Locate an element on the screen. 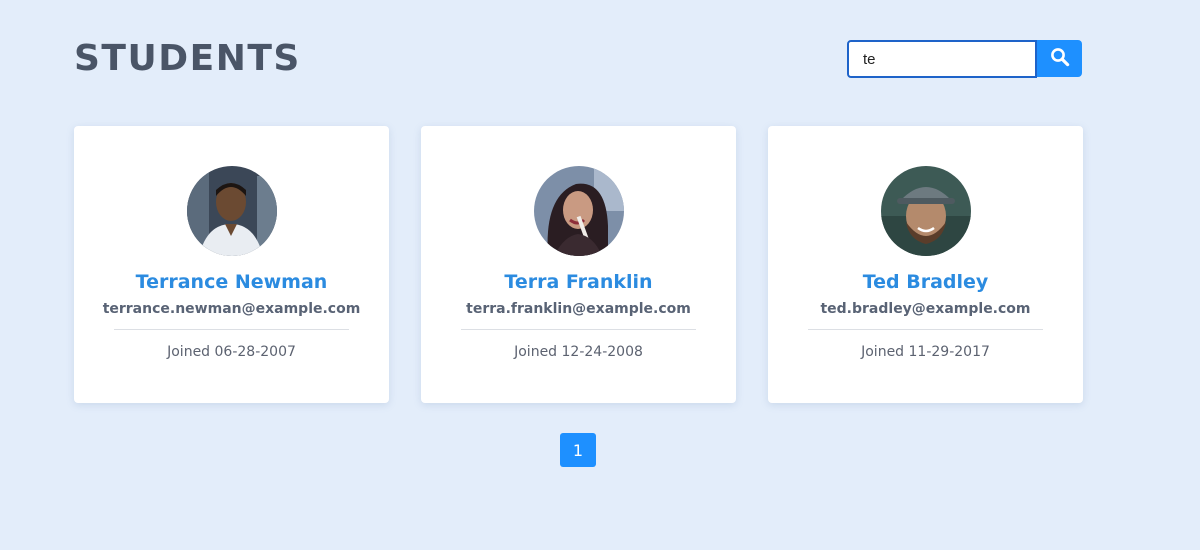 This screenshot has width=1200, height=550. student-name: Ted Bradley is located at coordinates (926, 282).